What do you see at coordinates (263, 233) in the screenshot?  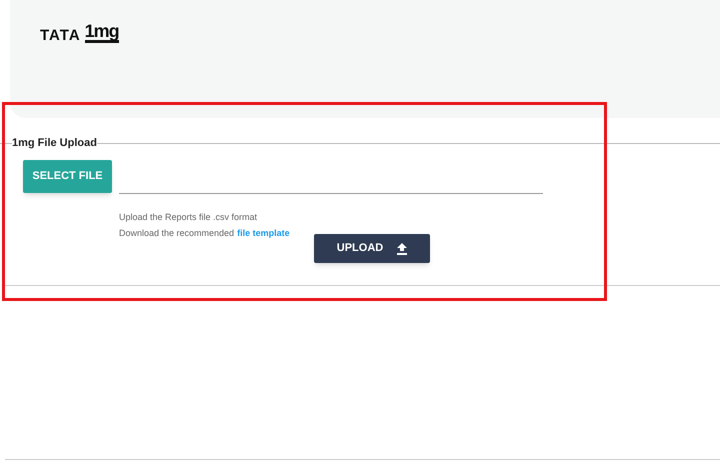 I see `template-link: file template` at bounding box center [263, 233].